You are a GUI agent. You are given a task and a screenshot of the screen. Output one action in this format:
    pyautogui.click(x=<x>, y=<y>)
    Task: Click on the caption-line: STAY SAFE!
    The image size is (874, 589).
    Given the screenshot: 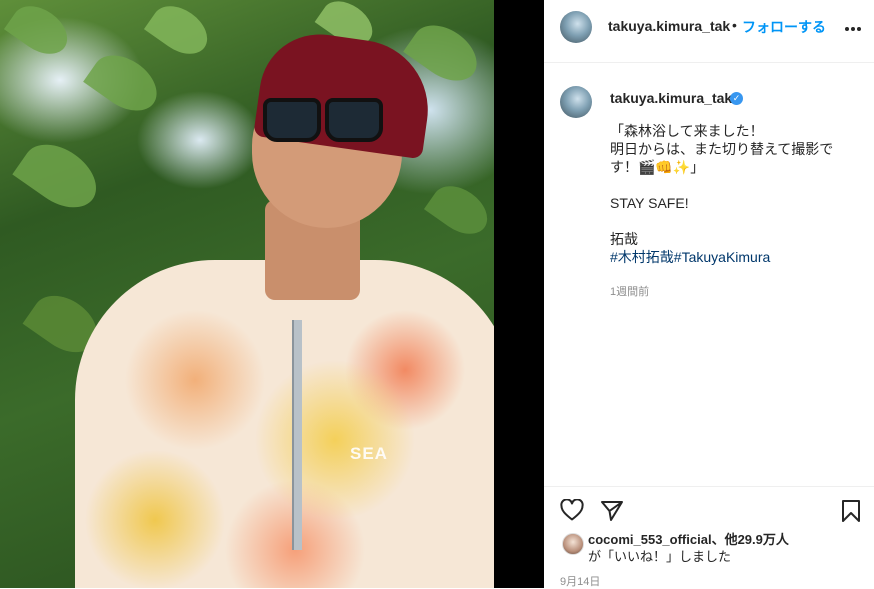 What is the action you would take?
    pyautogui.click(x=649, y=203)
    